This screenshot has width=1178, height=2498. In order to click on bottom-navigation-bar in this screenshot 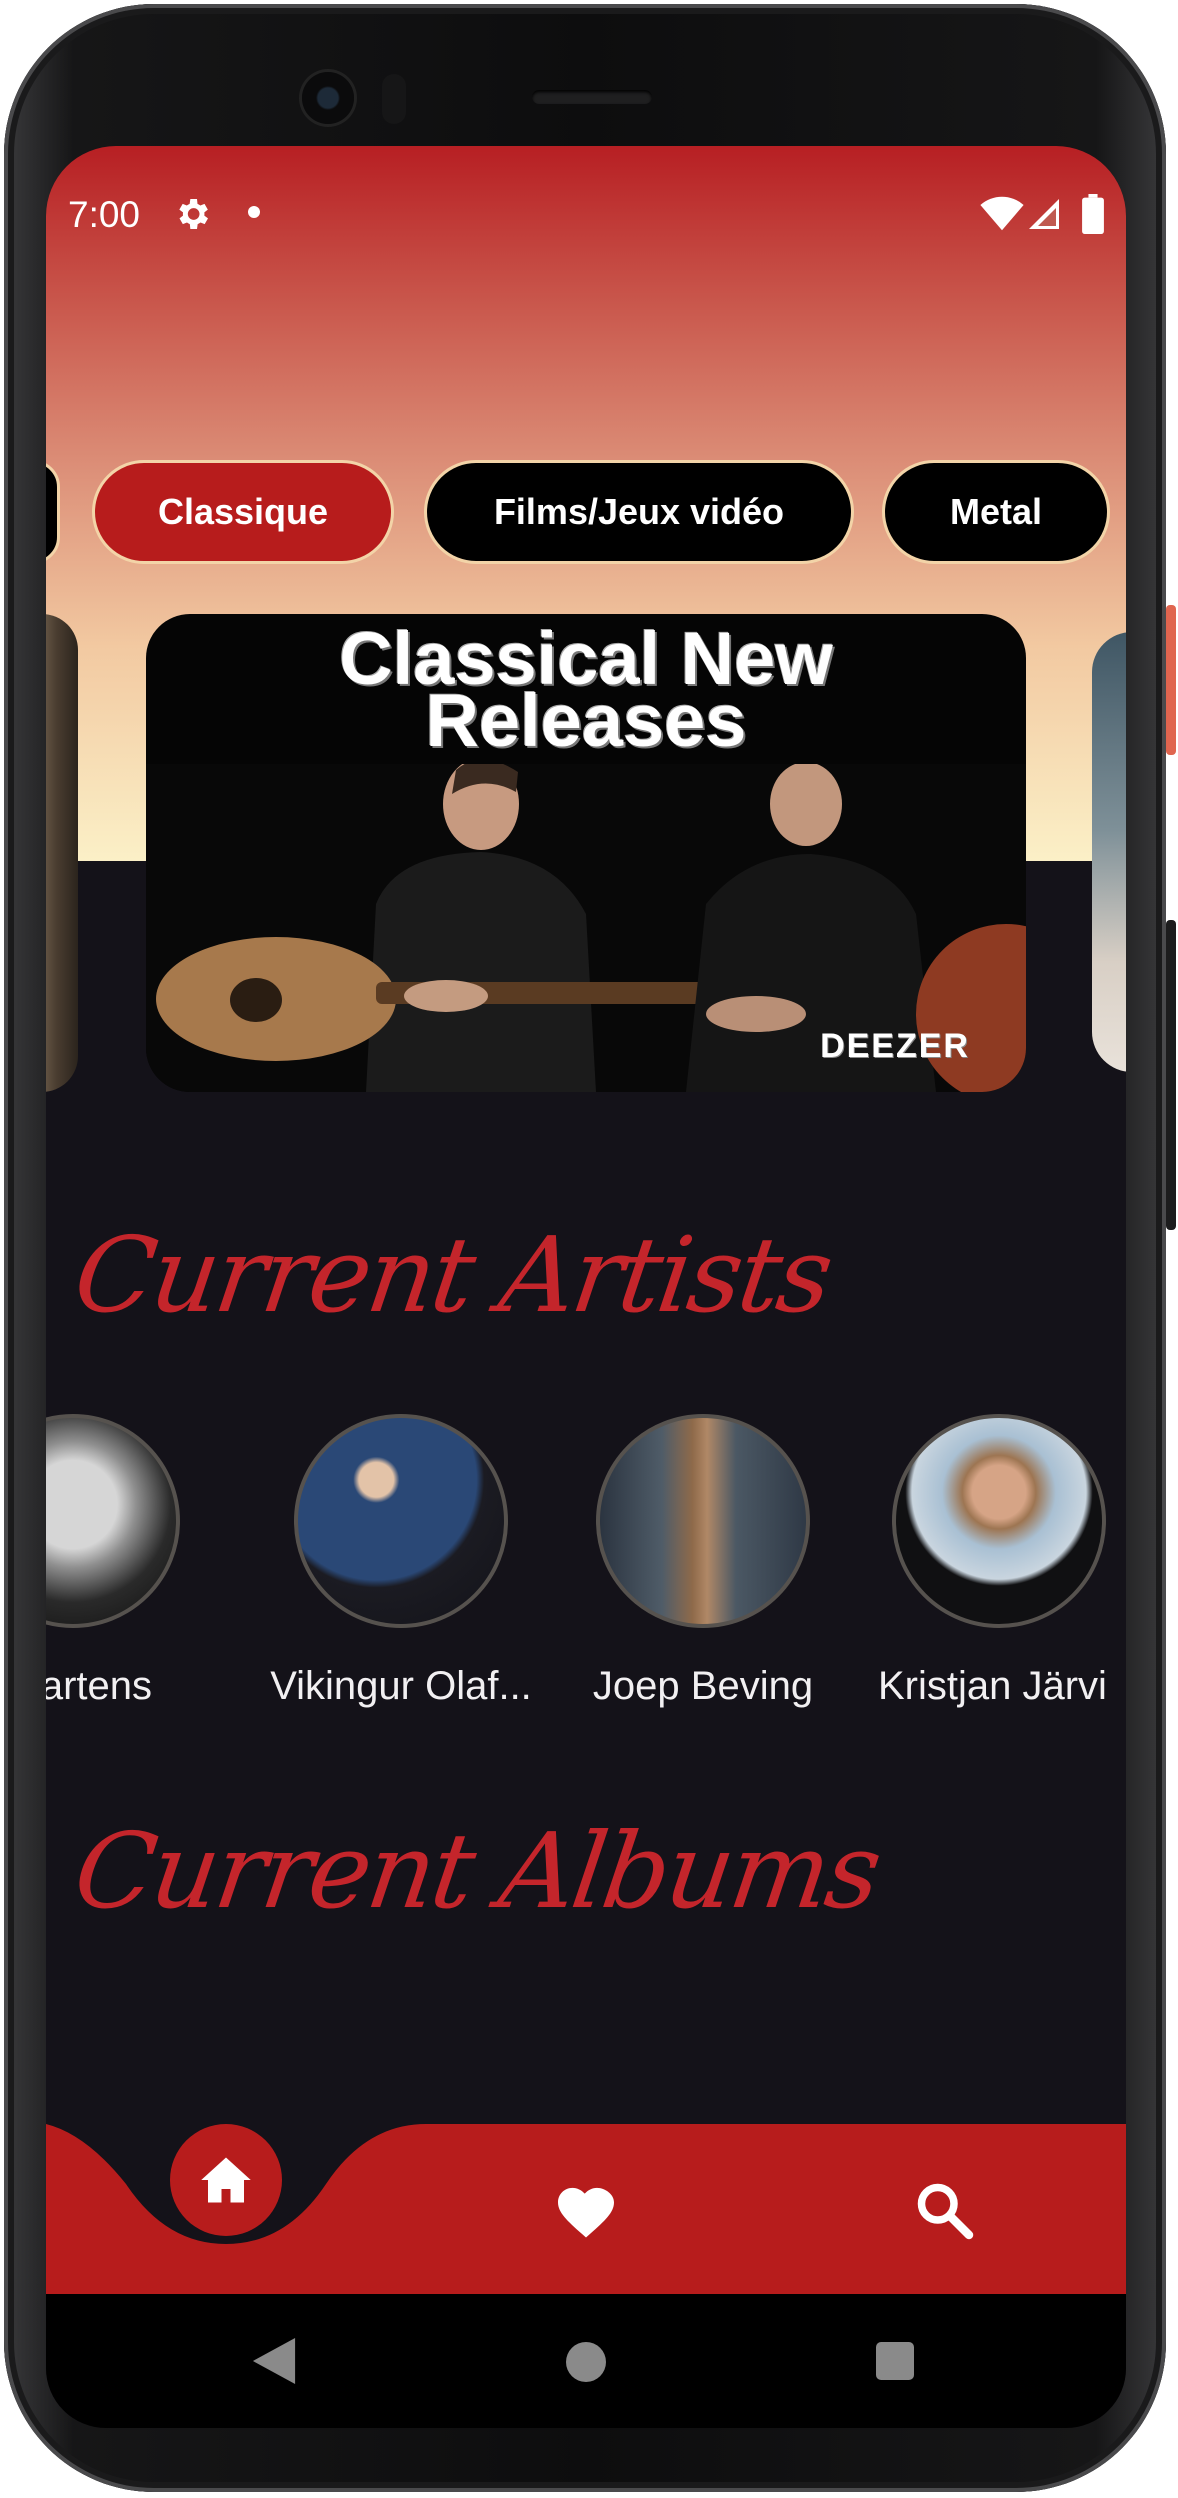, I will do `click(586, 2209)`.